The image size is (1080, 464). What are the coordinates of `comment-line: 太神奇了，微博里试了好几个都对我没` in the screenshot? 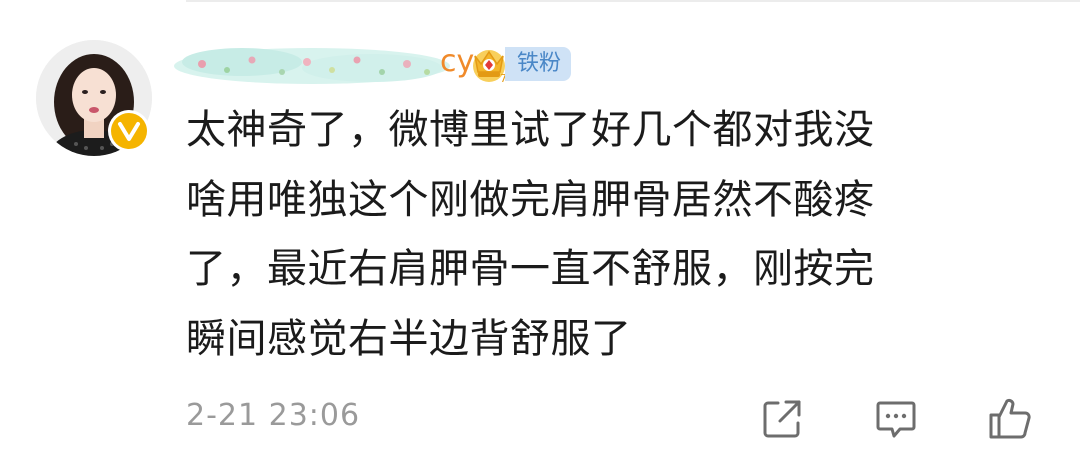 It's located at (530, 130).